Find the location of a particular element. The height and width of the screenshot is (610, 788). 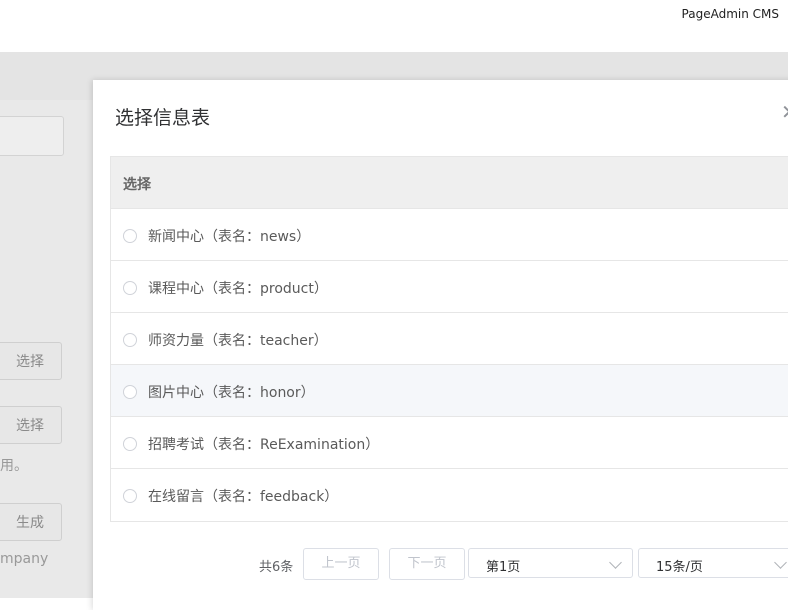

page-select: 第1页 is located at coordinates (550, 563).